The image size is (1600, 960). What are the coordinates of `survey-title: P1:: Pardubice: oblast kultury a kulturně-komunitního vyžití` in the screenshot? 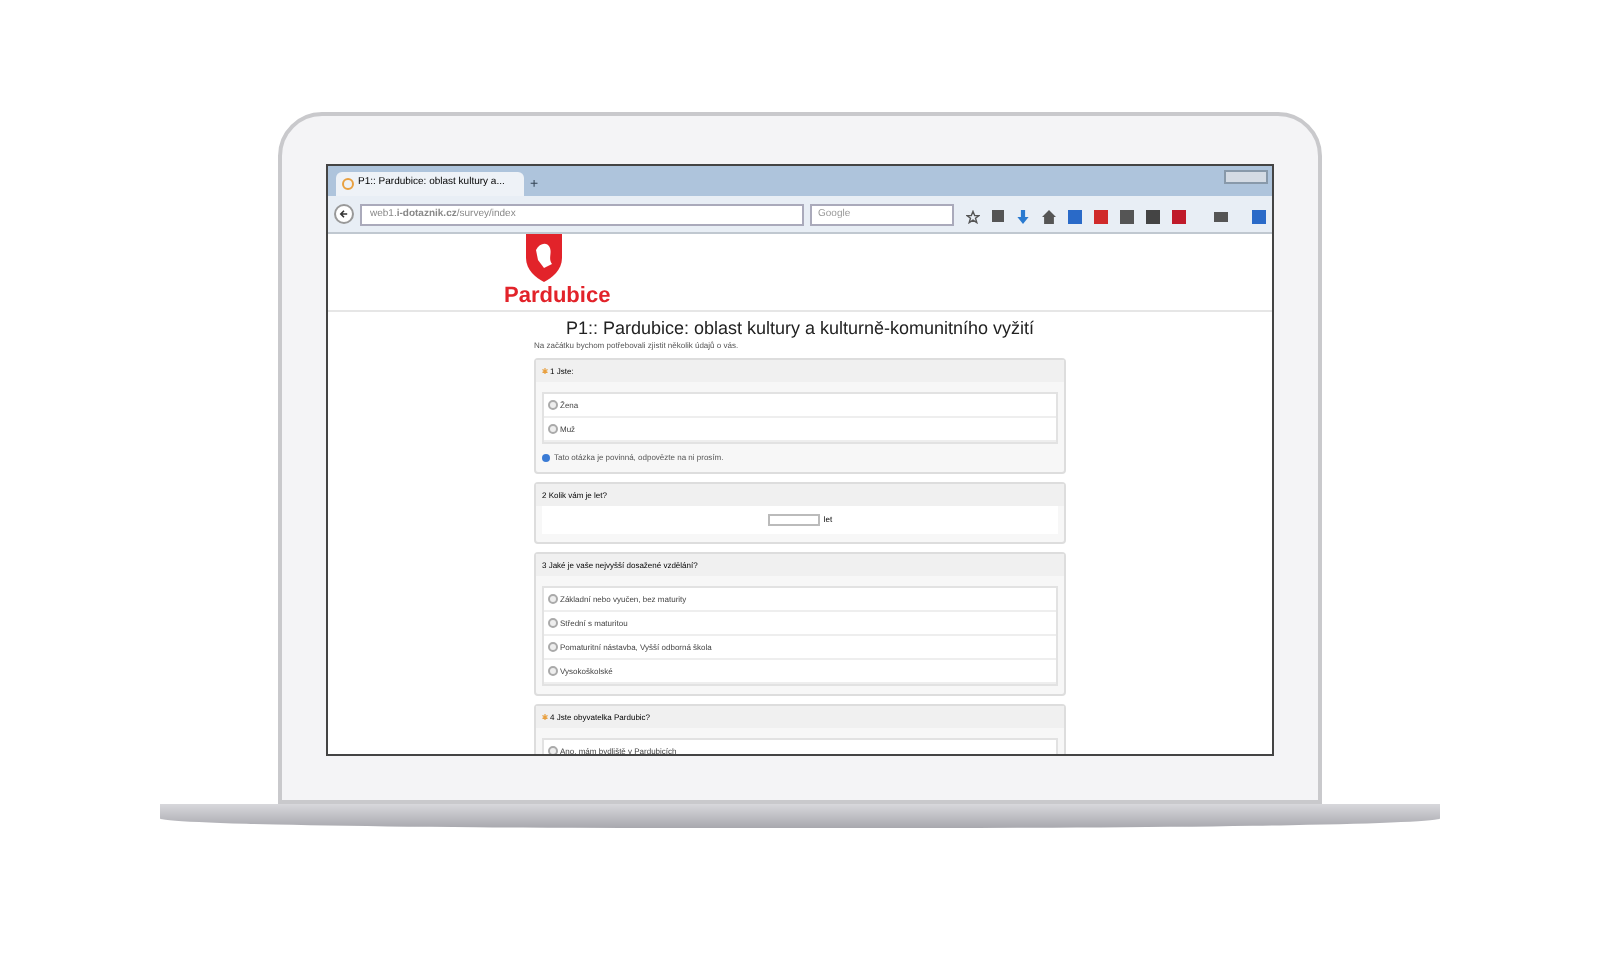 It's located at (800, 329).